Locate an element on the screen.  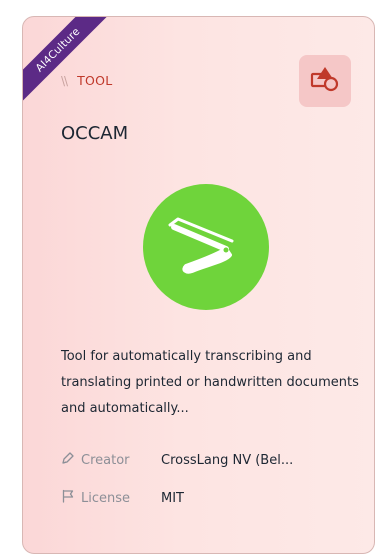
type-badge is located at coordinates (325, 81).